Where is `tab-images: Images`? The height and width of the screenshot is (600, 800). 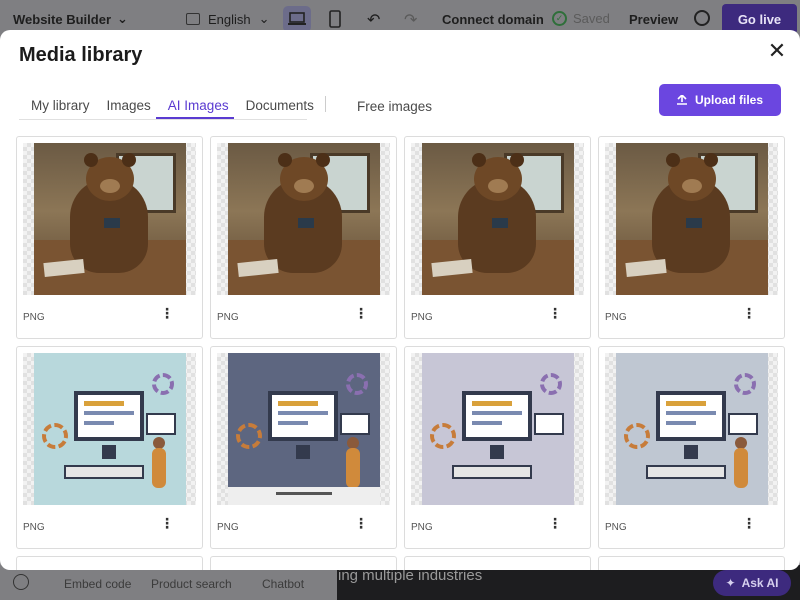
tab-images: Images is located at coordinates (125, 104).